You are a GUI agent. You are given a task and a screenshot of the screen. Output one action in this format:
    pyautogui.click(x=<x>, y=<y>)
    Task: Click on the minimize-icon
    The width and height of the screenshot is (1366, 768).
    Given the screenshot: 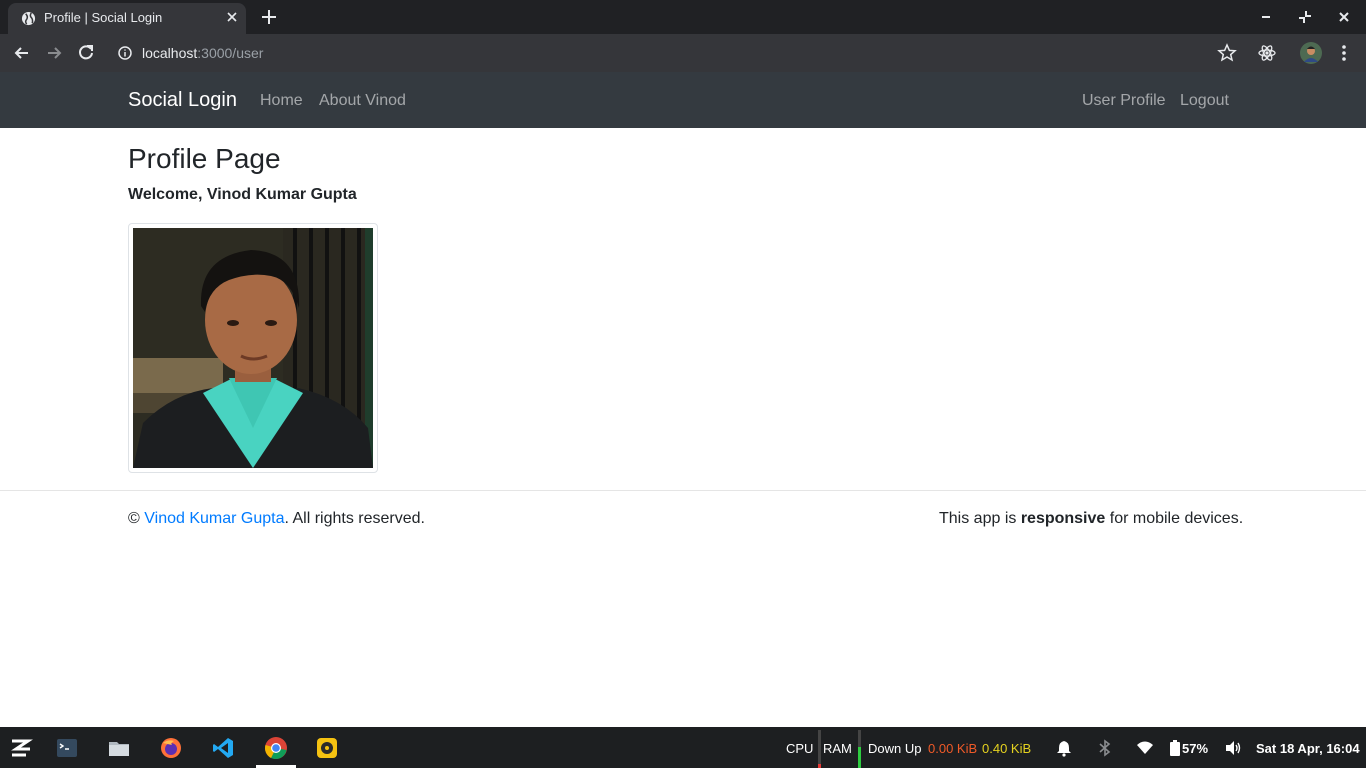 What is the action you would take?
    pyautogui.click(x=1266, y=17)
    